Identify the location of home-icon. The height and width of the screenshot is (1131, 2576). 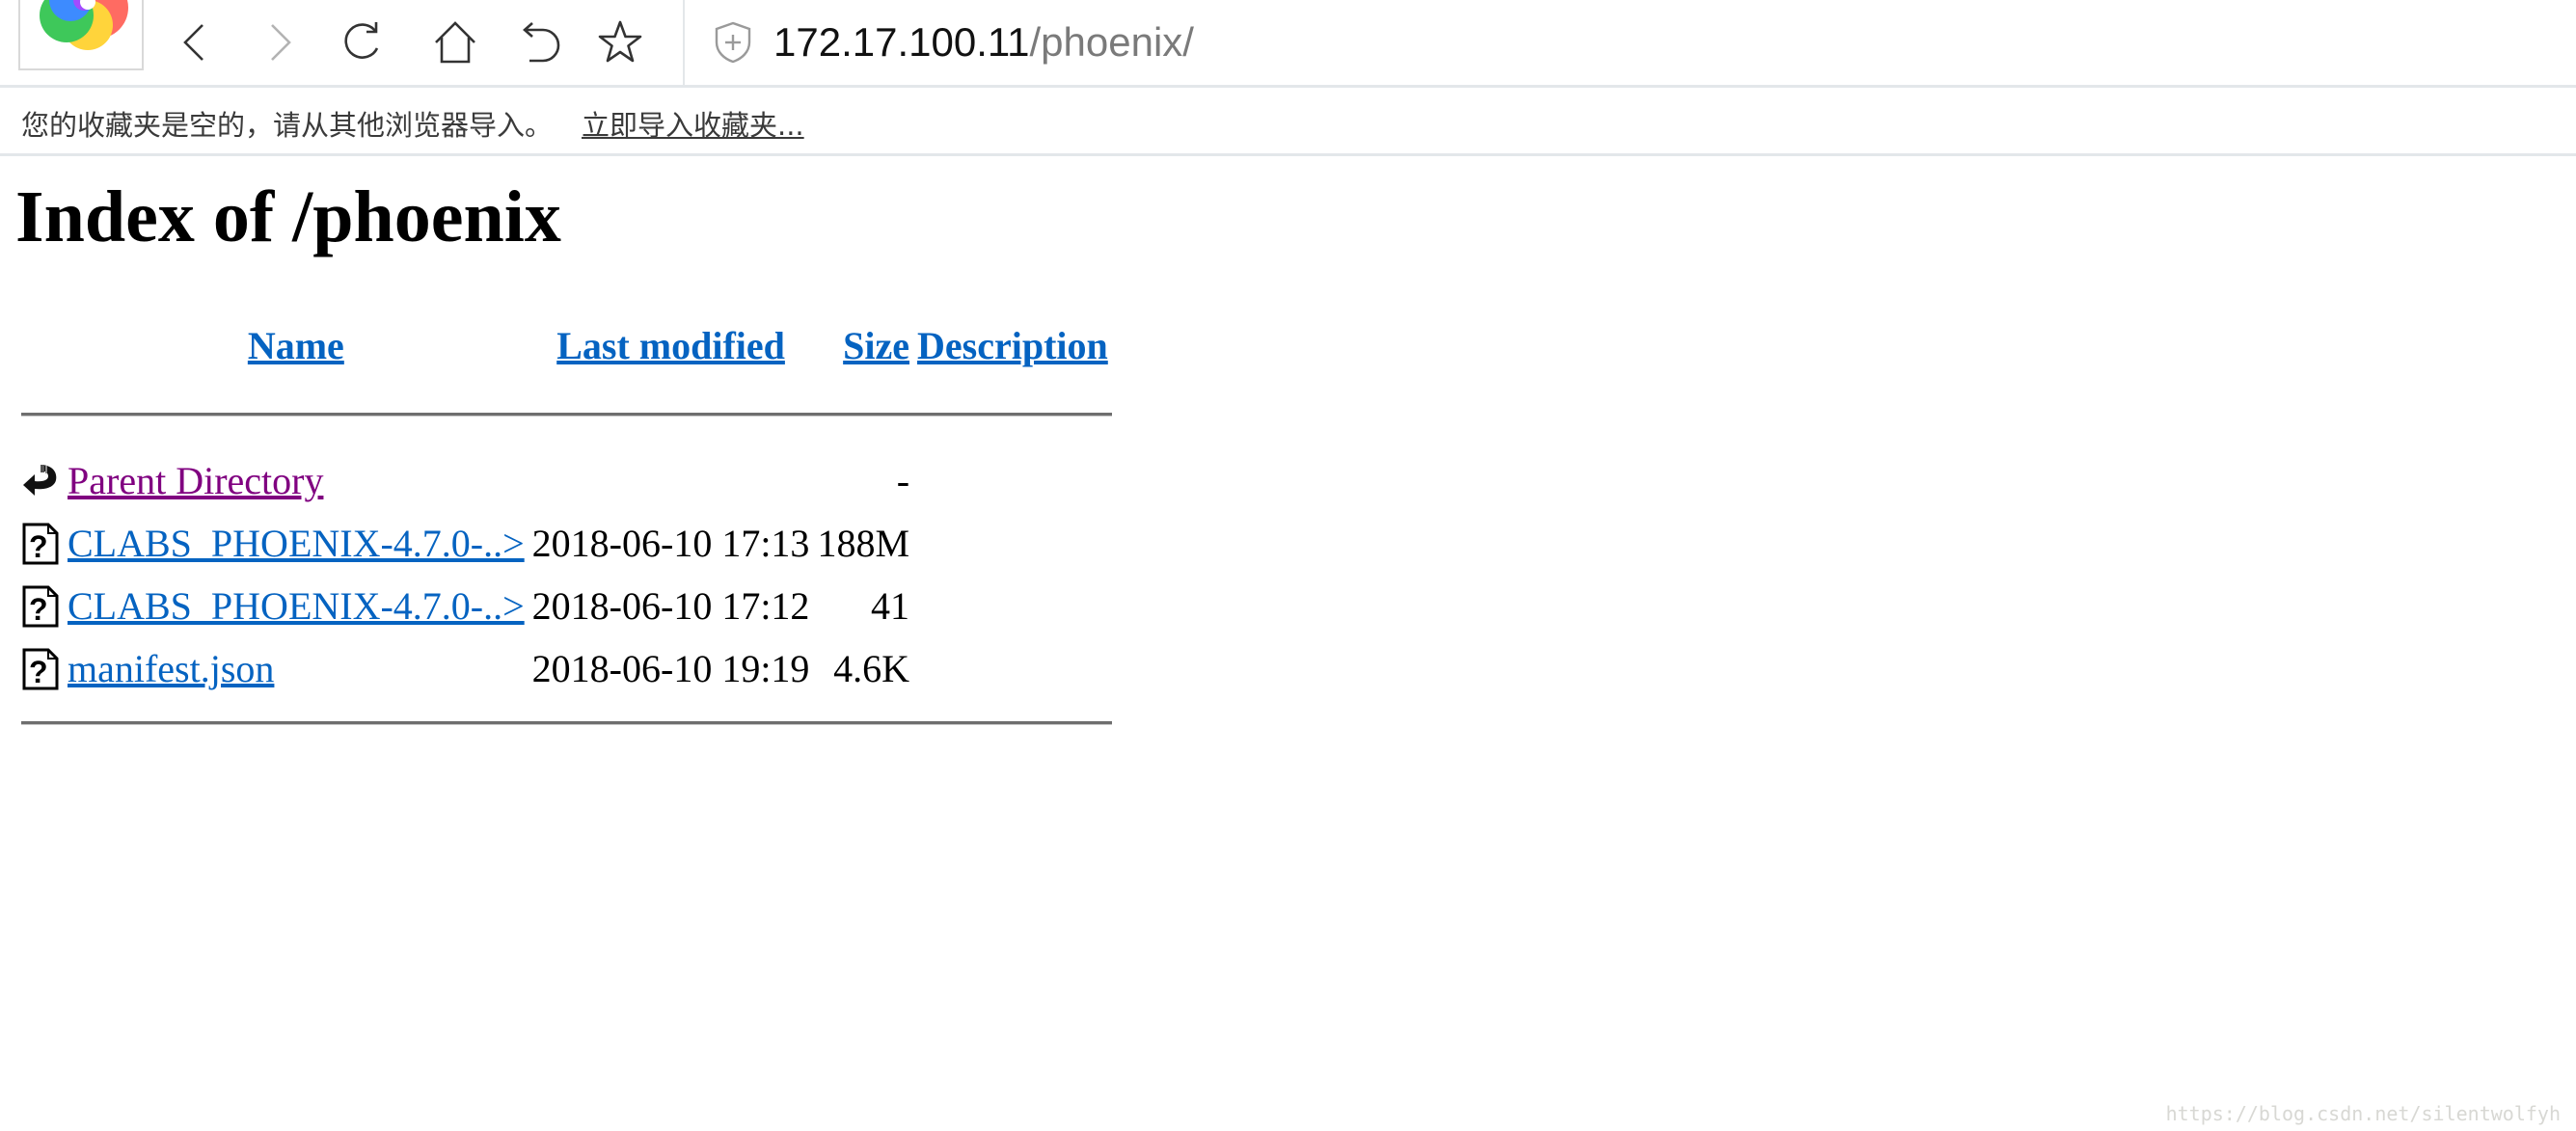
(455, 43).